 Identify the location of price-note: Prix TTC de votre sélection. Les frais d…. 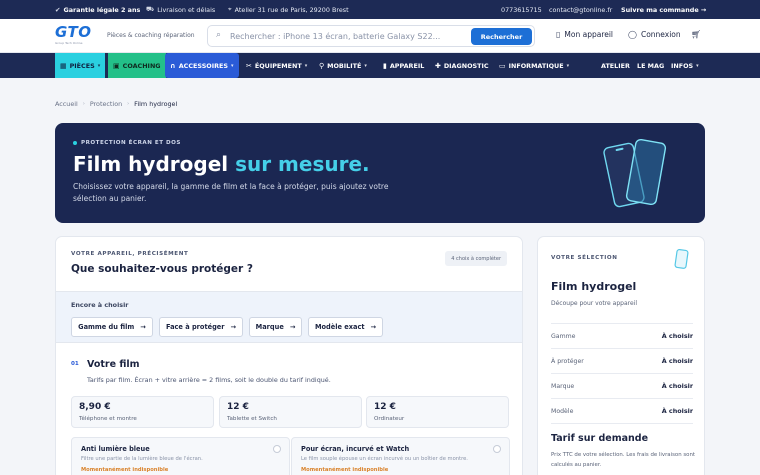
(623, 460).